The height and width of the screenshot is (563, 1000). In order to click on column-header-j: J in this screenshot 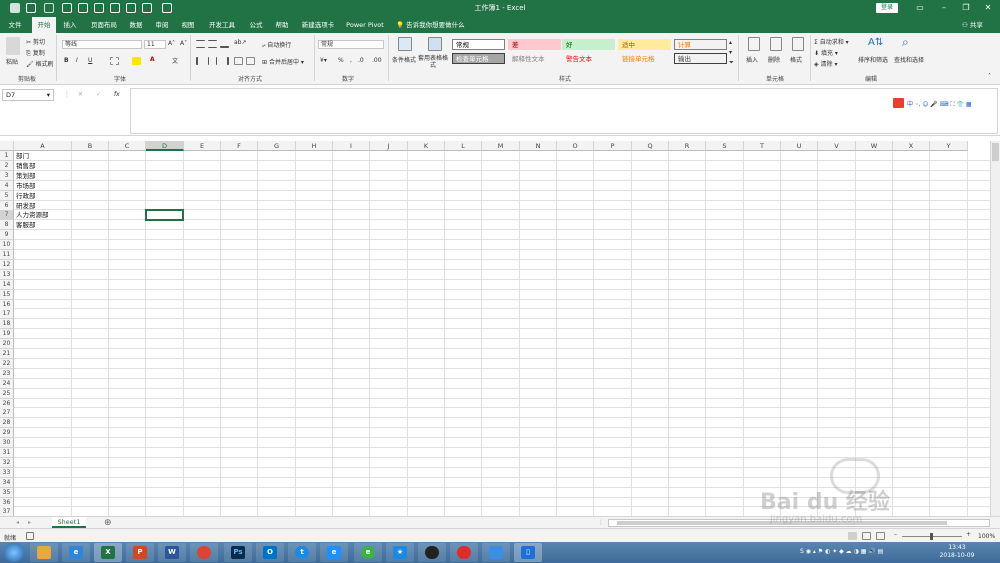, I will do `click(389, 146)`.